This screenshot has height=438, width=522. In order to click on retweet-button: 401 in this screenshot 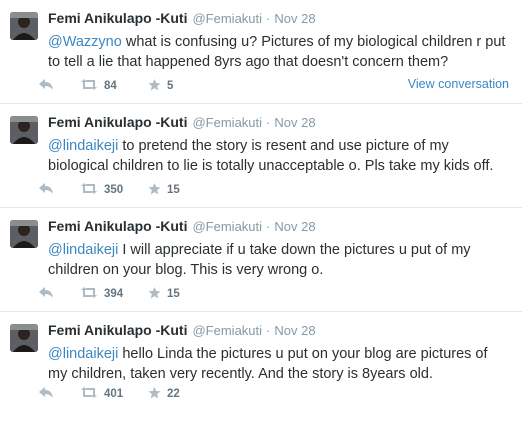, I will do `click(114, 394)`.